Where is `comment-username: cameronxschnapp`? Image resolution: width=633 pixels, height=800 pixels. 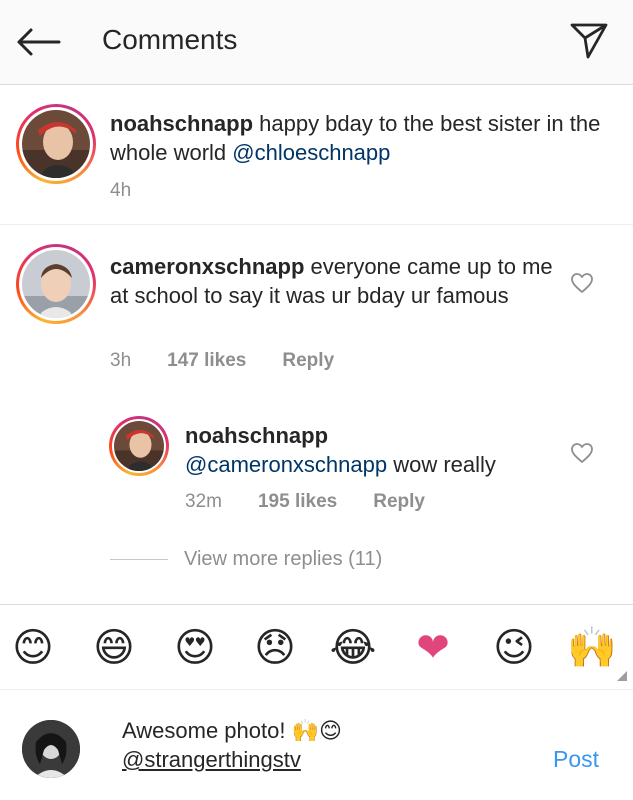 comment-username: cameronxschnapp is located at coordinates (207, 266).